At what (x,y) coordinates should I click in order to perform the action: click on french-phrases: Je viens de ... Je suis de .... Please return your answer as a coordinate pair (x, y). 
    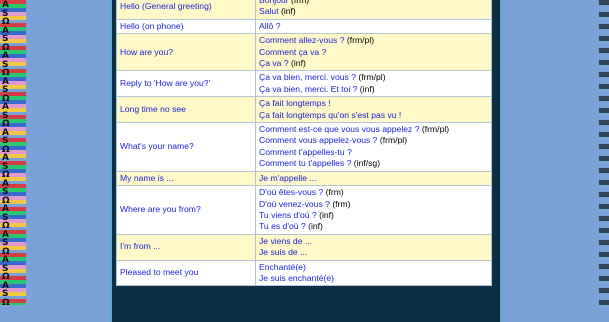
    Looking at the image, I should click on (373, 247).